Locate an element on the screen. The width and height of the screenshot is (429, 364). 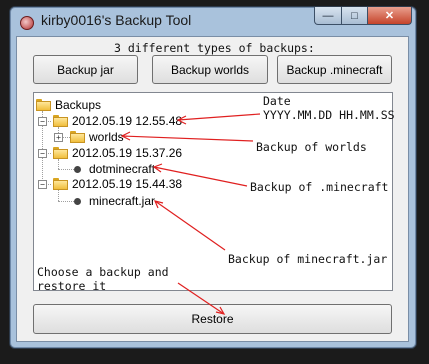
tree-item-minecraft-jar: minecraft.jar is located at coordinates (114, 201).